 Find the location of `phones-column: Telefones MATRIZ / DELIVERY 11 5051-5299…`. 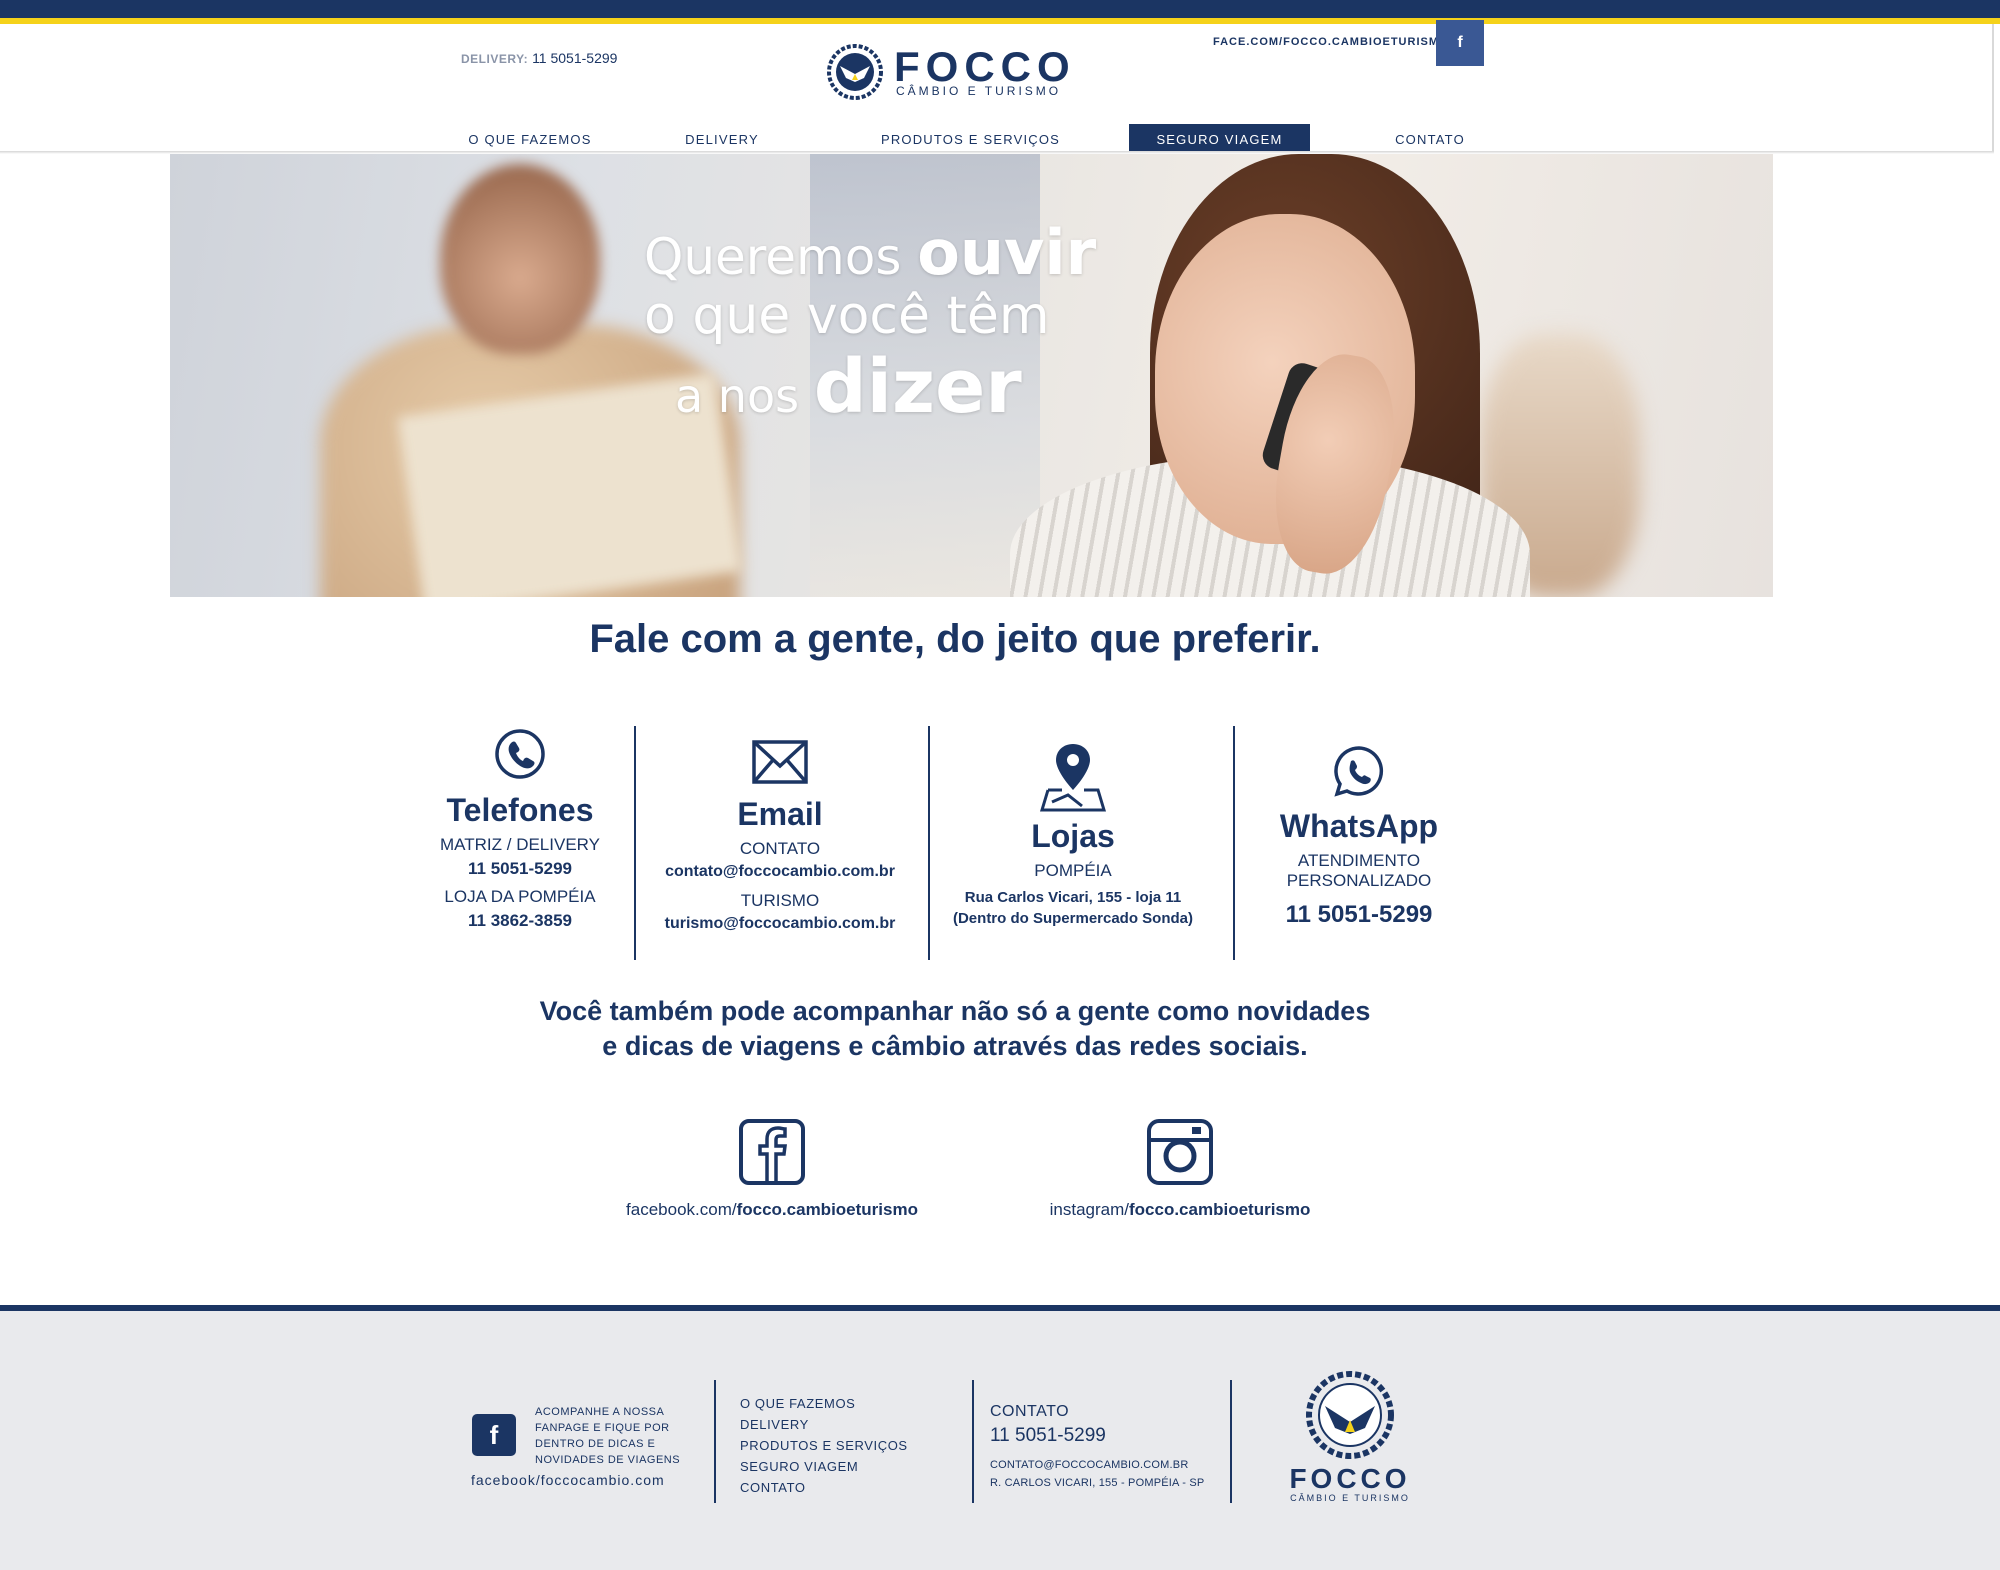

phones-column: Telefones MATRIZ / DELIVERY 11 5051-5299… is located at coordinates (520, 829).